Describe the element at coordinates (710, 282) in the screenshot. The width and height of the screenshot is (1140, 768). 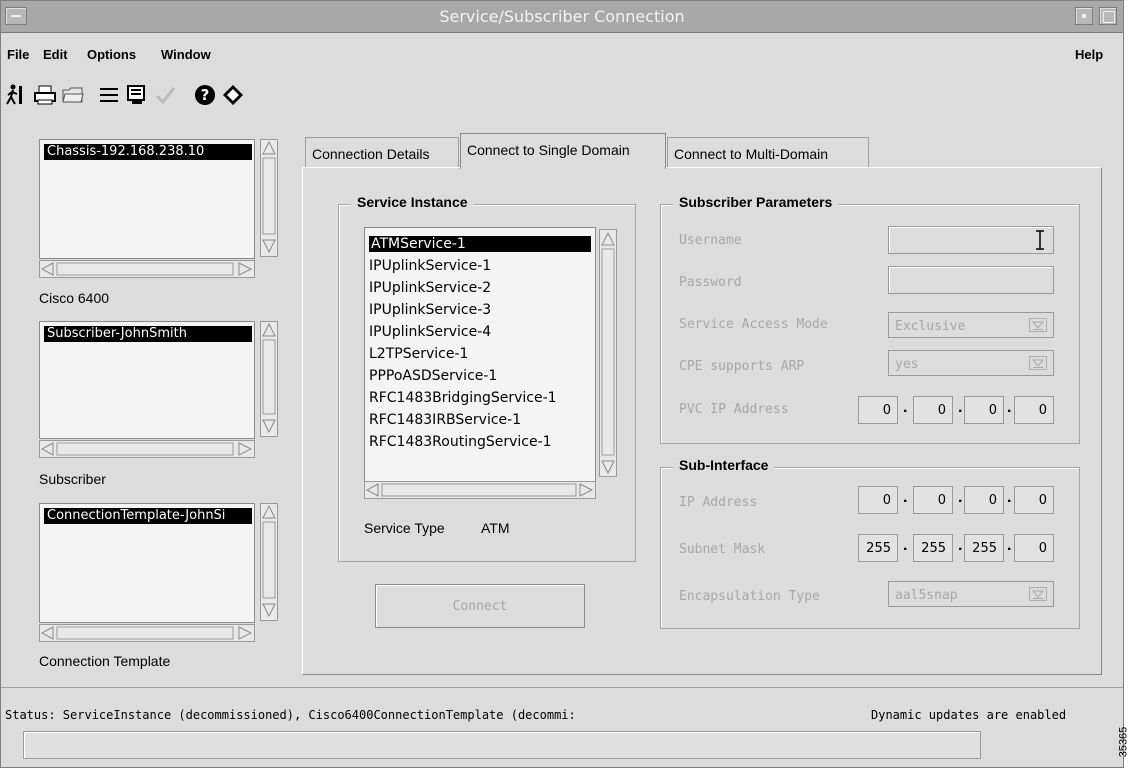
I see `password-label: Password` at that location.